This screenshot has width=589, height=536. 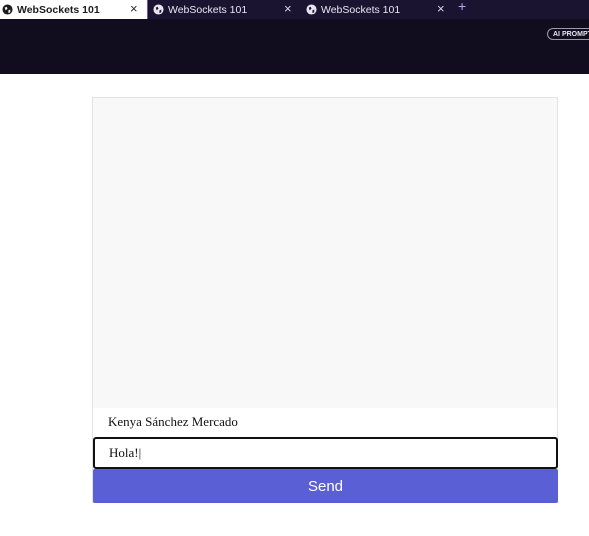 What do you see at coordinates (173, 421) in the screenshot?
I see `username-label: Kenya Sánchez Mercado` at bounding box center [173, 421].